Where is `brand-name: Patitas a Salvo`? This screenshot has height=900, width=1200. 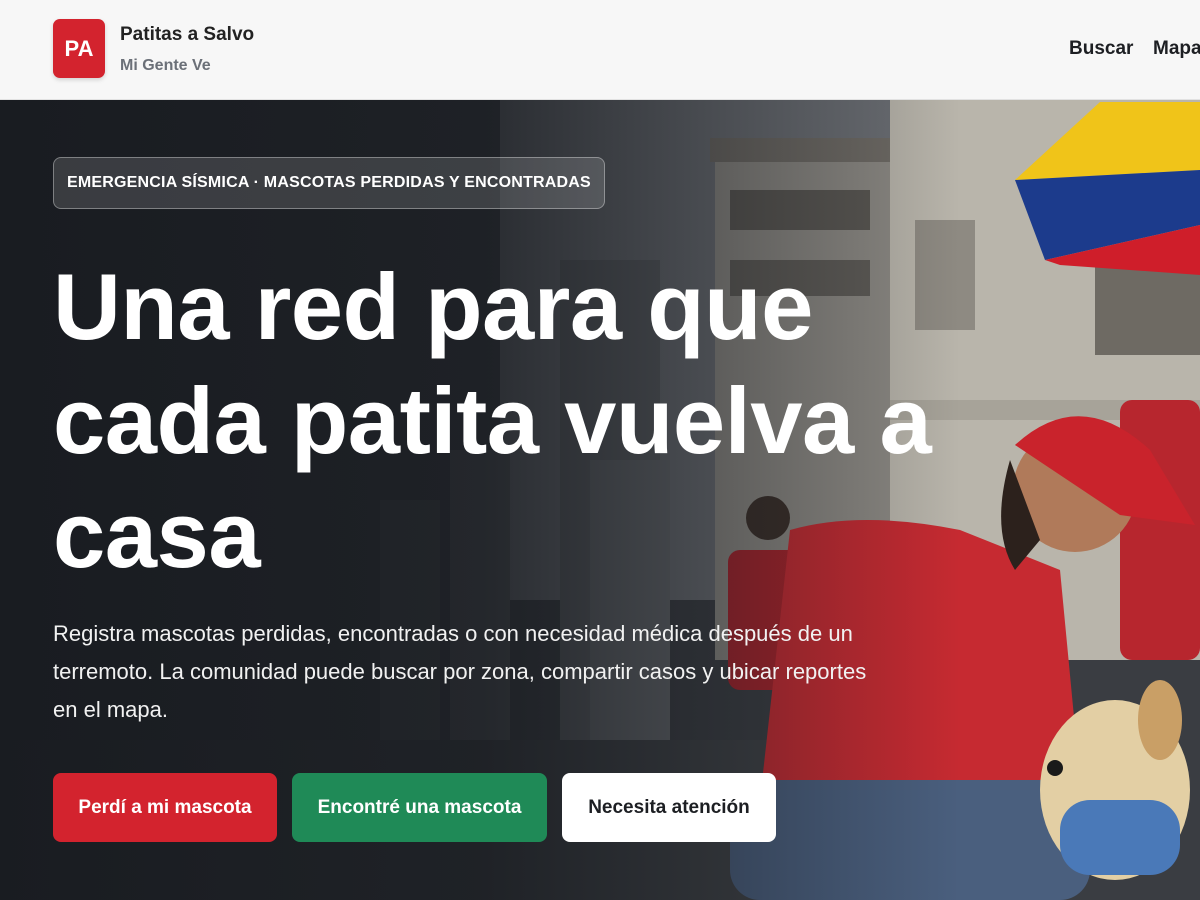
brand-name: Patitas a Salvo is located at coordinates (187, 35).